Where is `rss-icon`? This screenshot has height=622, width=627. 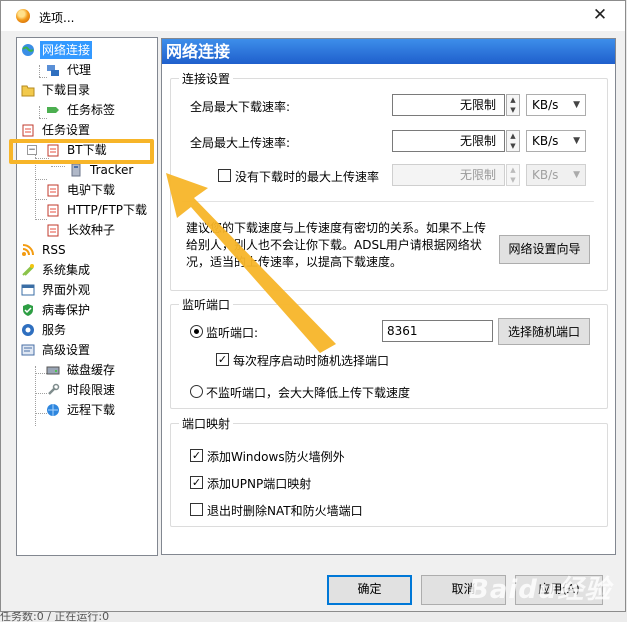
rss-icon is located at coordinates (28, 250).